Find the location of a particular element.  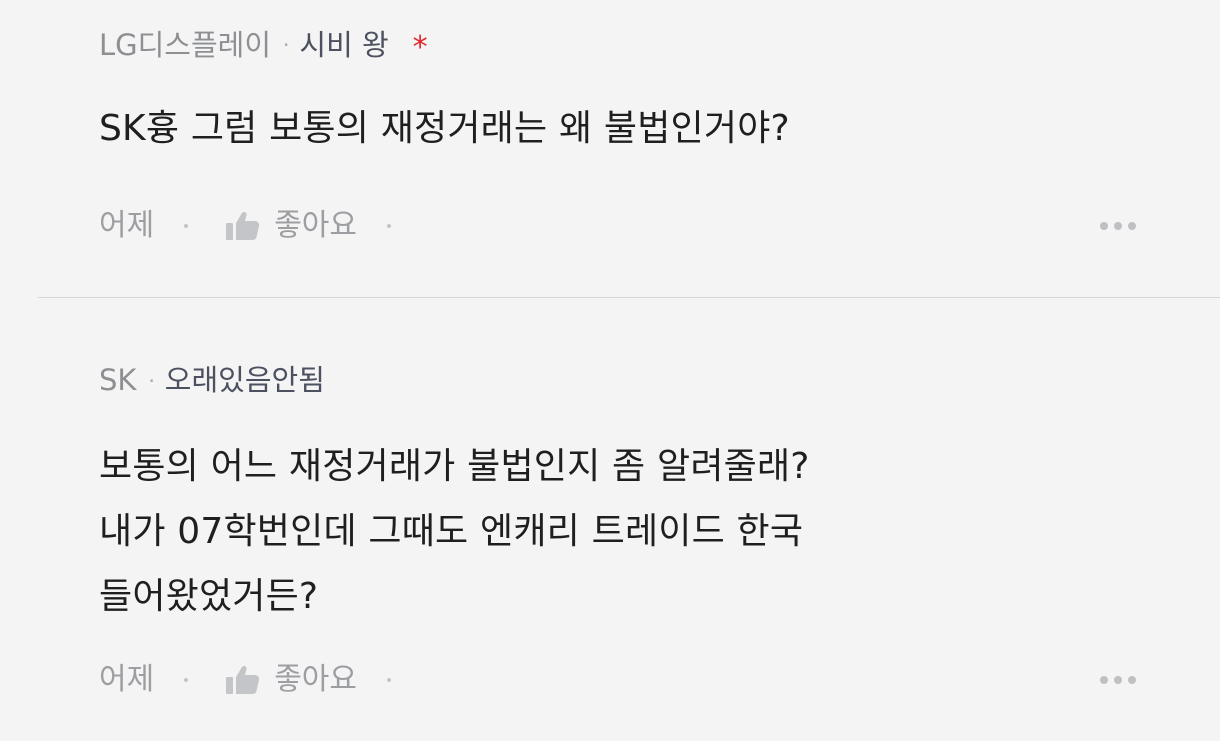

comment-body: SK흉 그럼 보통의 재정거래는 왜 불법인거야? is located at coordinates (444, 128).